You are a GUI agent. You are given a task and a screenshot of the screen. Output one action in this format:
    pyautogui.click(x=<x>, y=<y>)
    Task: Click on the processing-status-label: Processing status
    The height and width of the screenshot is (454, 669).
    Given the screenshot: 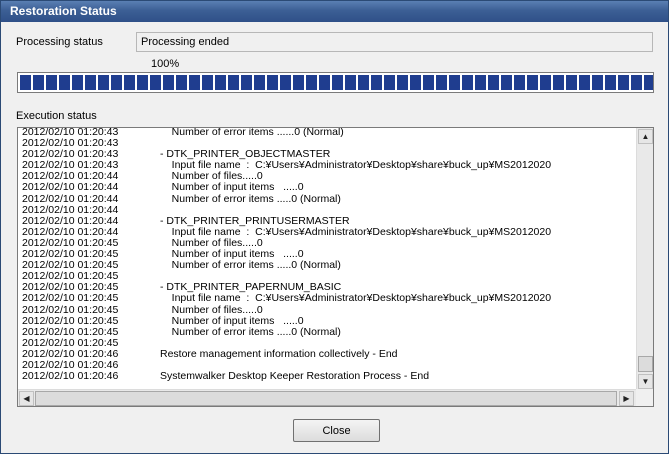 What is the action you would take?
    pyautogui.click(x=59, y=42)
    